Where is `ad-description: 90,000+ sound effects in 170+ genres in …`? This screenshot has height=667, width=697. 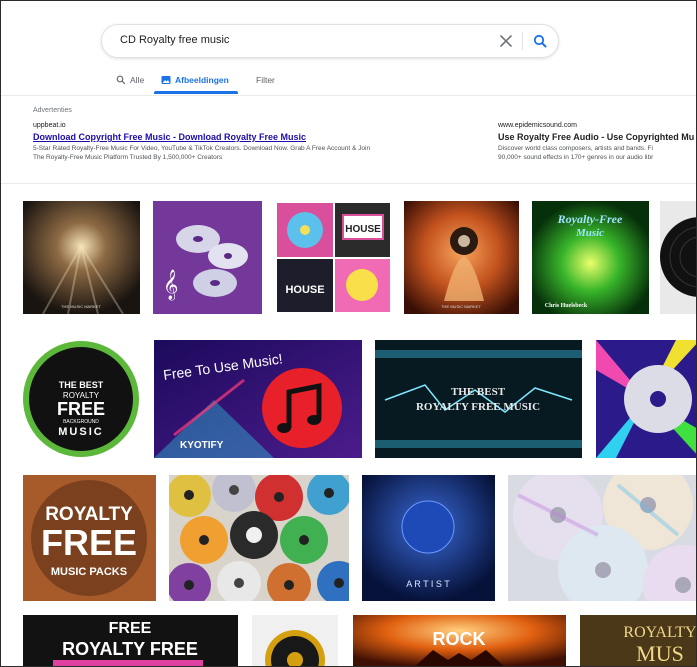 ad-description: 90,000+ sound effects in 170+ genres in … is located at coordinates (576, 157).